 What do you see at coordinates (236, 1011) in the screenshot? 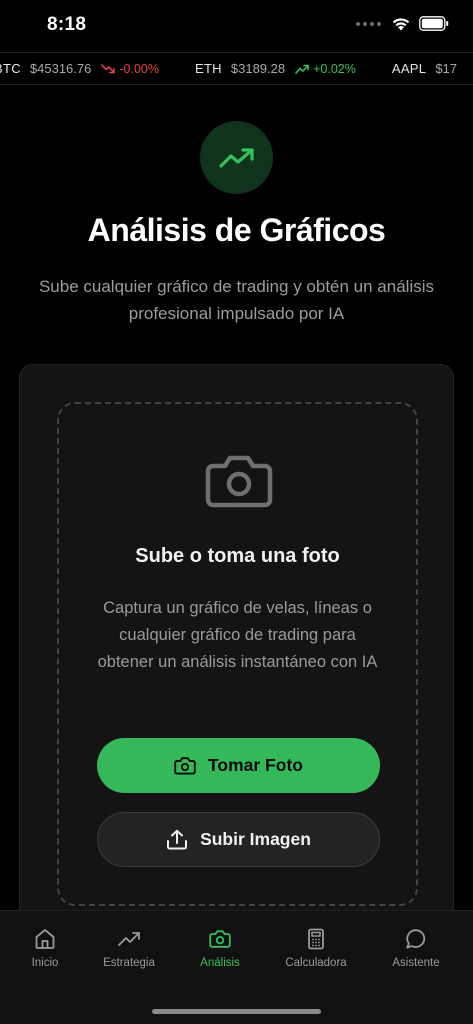
I see `home-indicator` at bounding box center [236, 1011].